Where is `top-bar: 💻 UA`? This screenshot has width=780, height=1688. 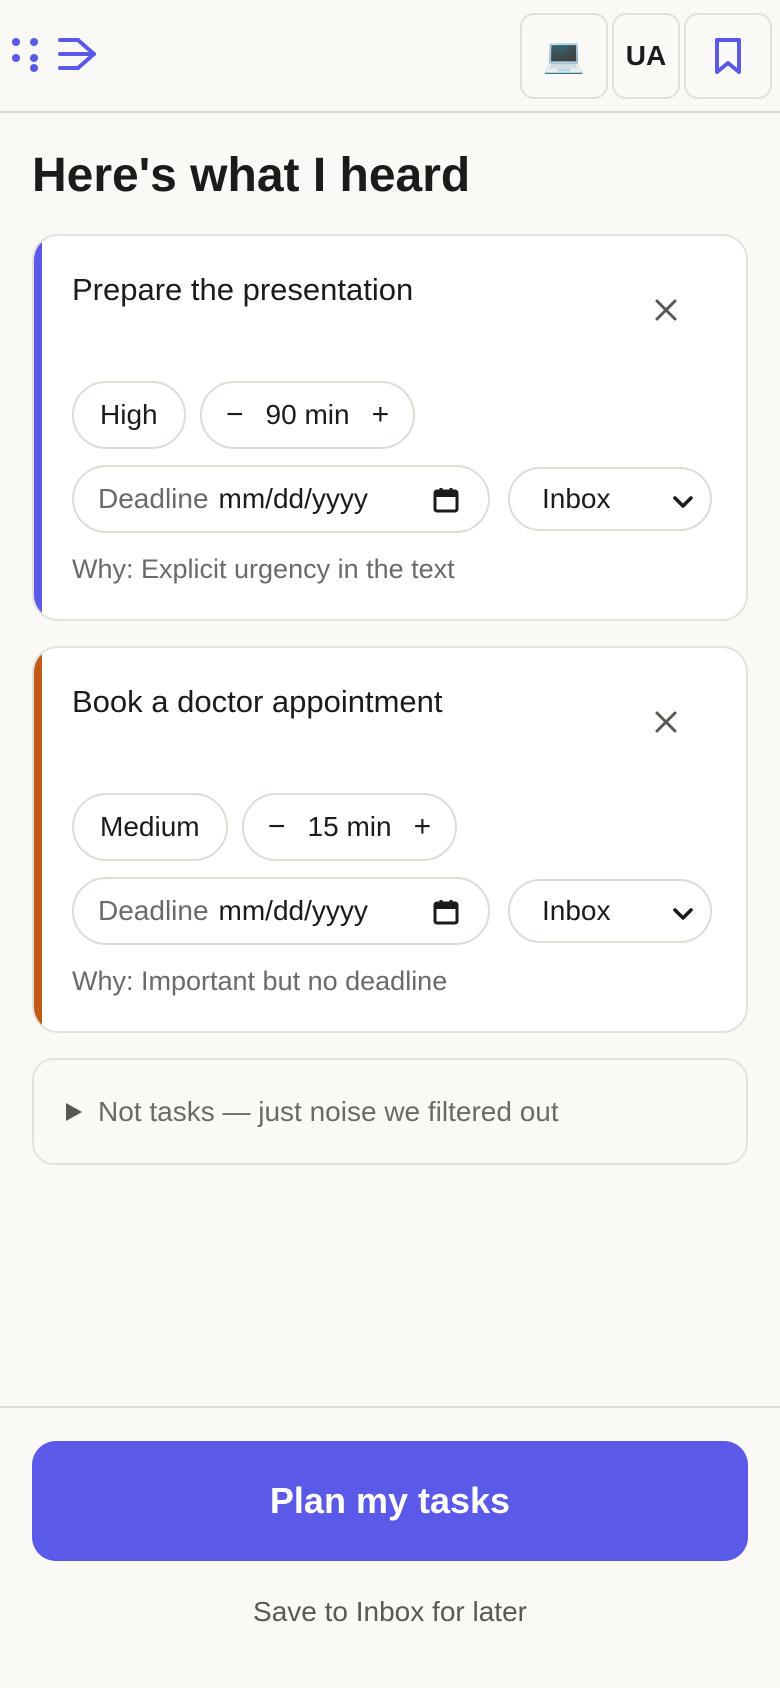
top-bar: 💻 UA is located at coordinates (390, 56).